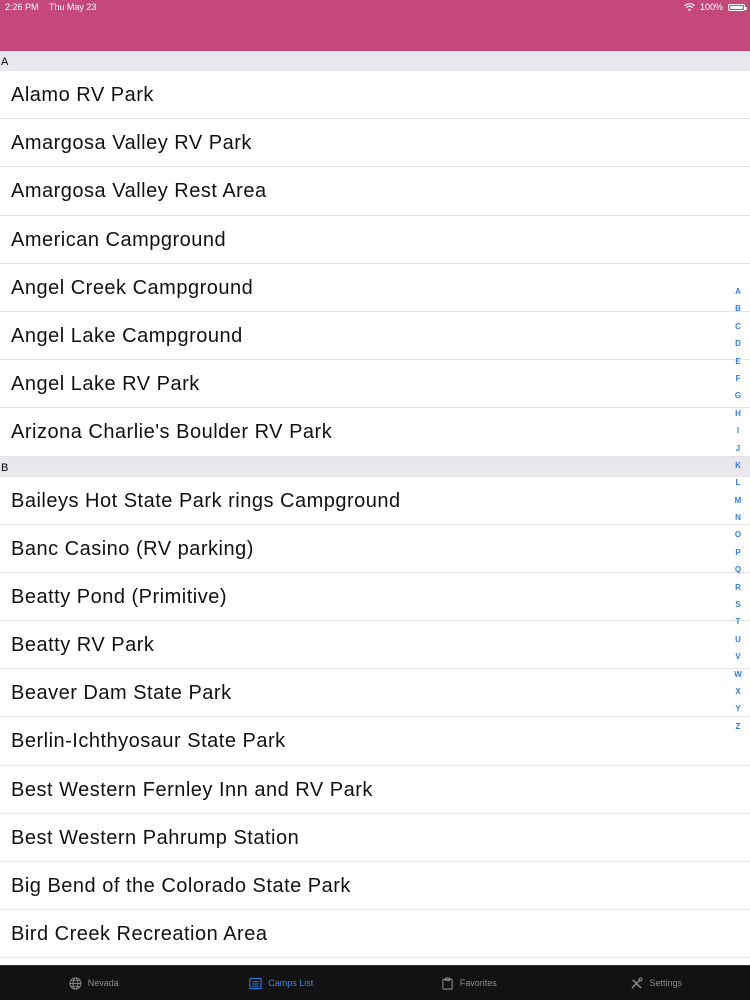  I want to click on section-index-bar: ABCDEFGHIJKLMNOPQRSTUVWXYZ, so click(738, 509).